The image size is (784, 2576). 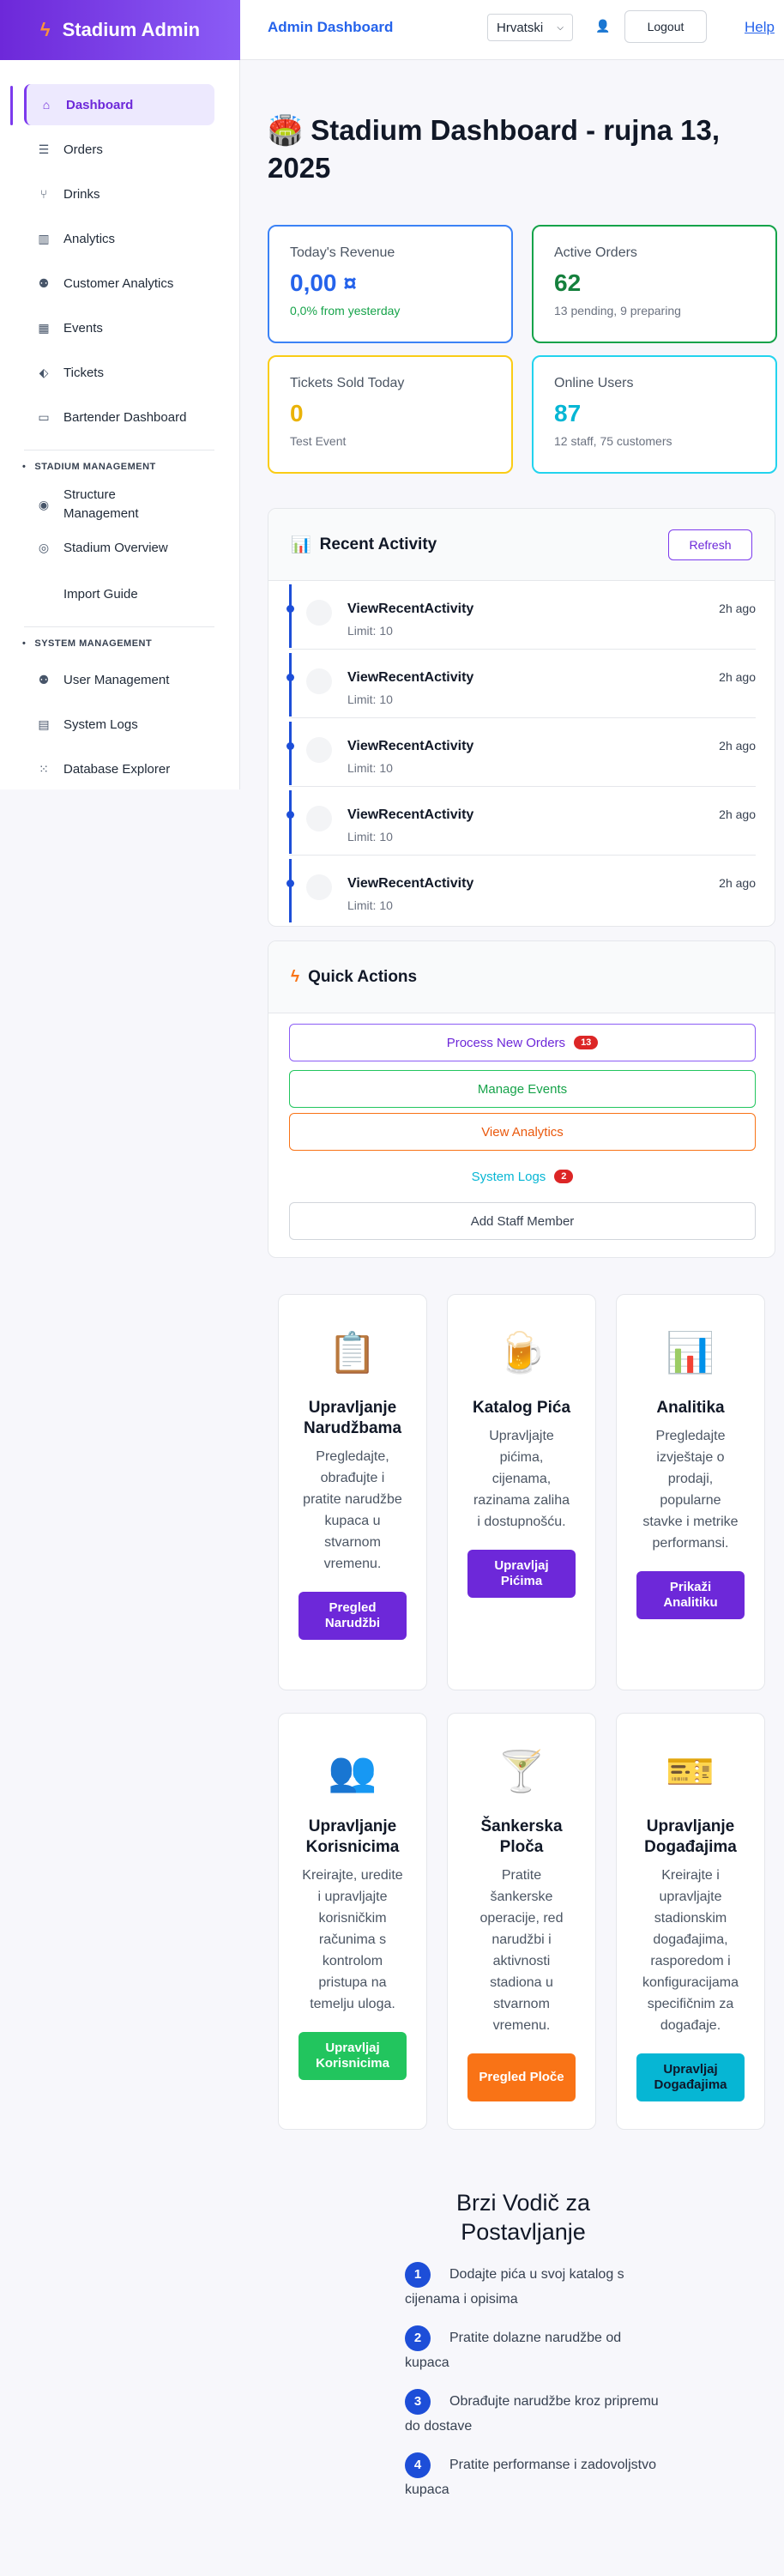 I want to click on step-text: Pratite dolazne narudžbe od kupaca, so click(x=513, y=2350).